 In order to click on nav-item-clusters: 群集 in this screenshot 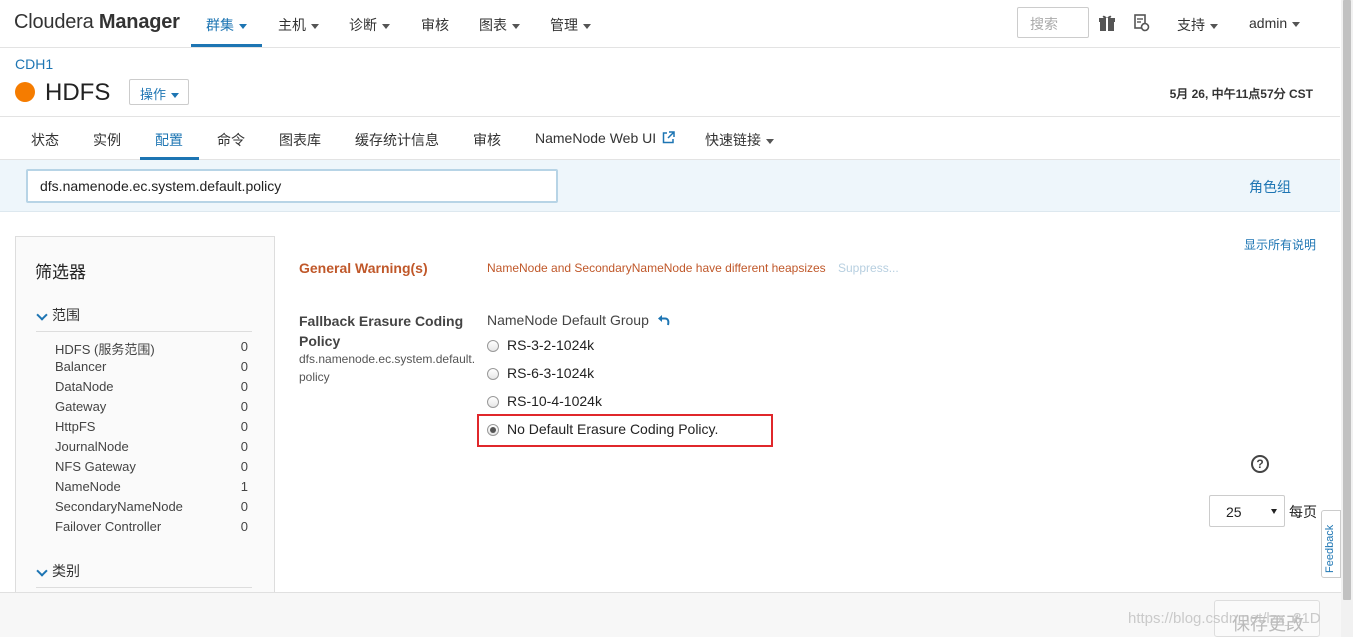, I will do `click(226, 25)`.